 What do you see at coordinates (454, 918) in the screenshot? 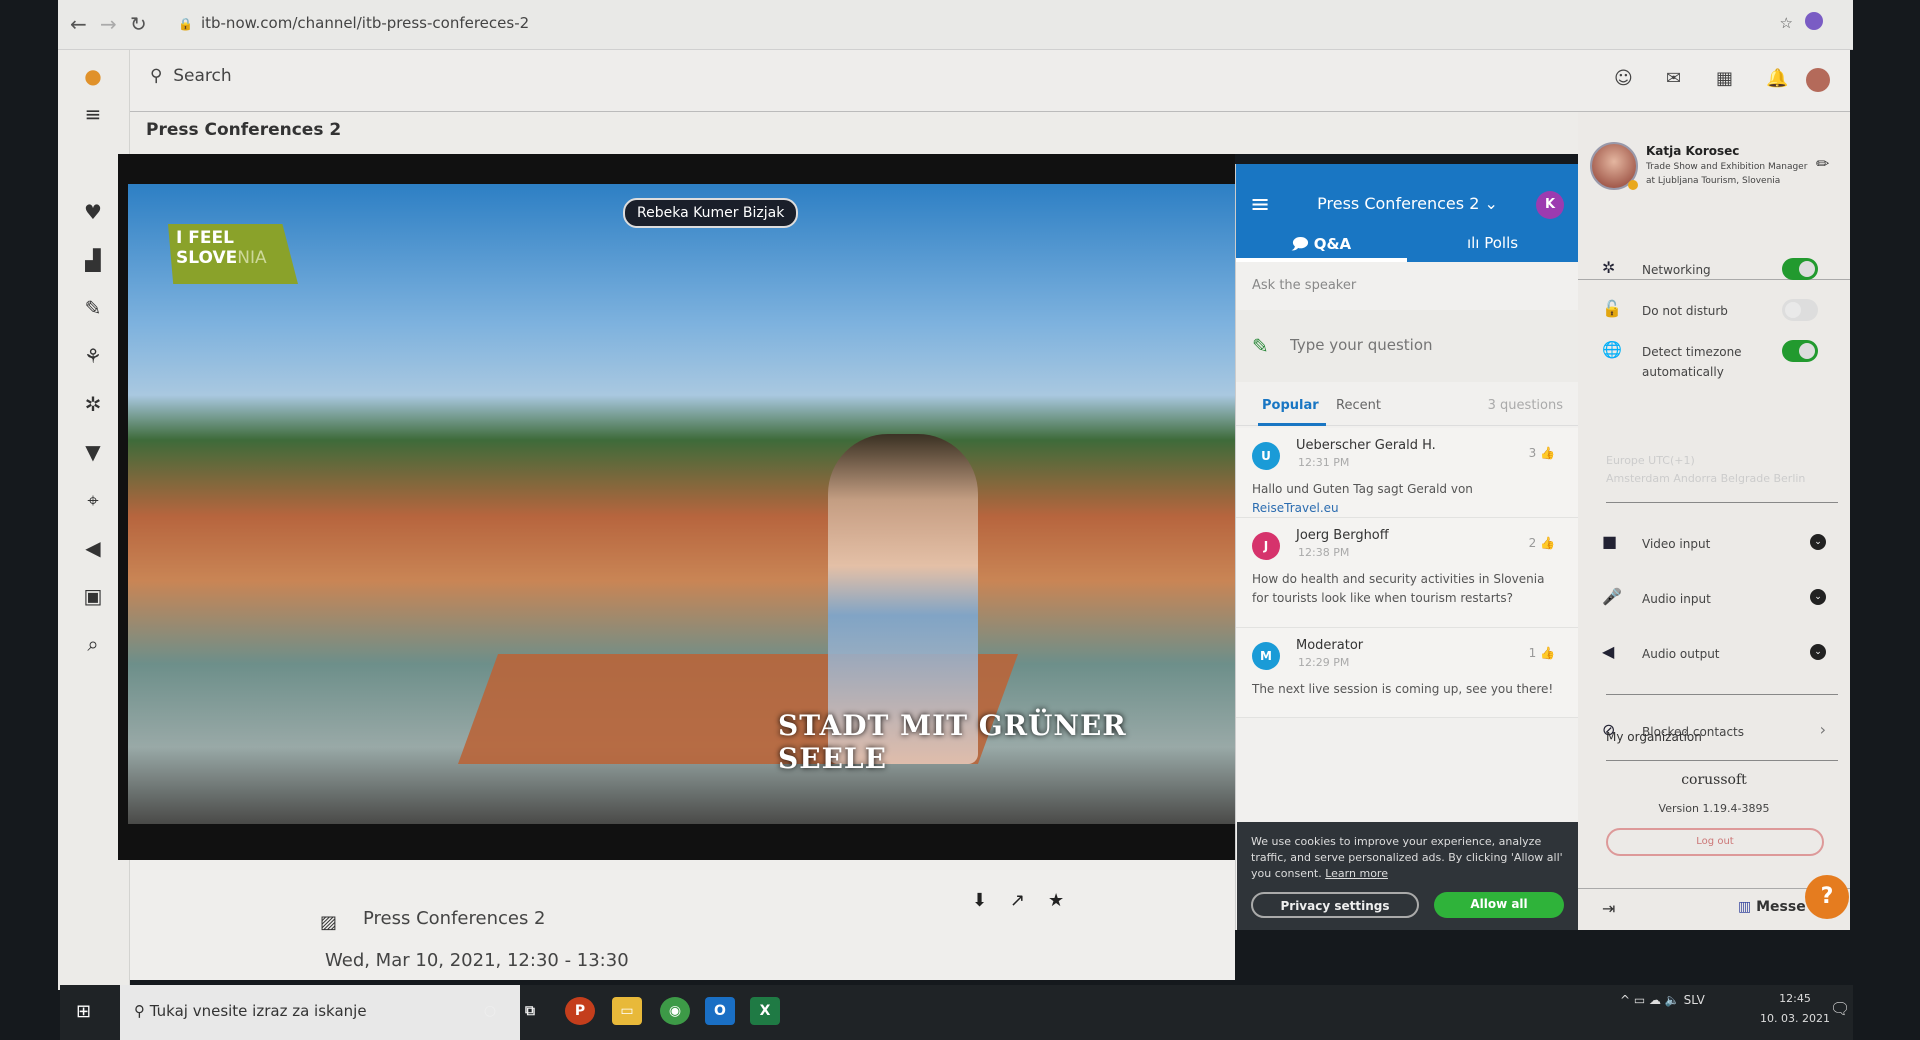
I see `event-title: Press Conferences 2` at bounding box center [454, 918].